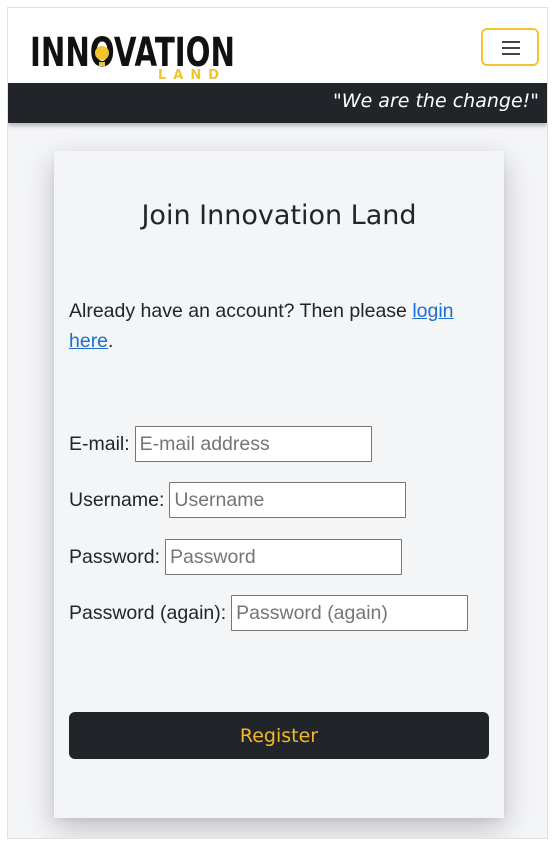  I want to click on menu-toggle-button, so click(510, 47).